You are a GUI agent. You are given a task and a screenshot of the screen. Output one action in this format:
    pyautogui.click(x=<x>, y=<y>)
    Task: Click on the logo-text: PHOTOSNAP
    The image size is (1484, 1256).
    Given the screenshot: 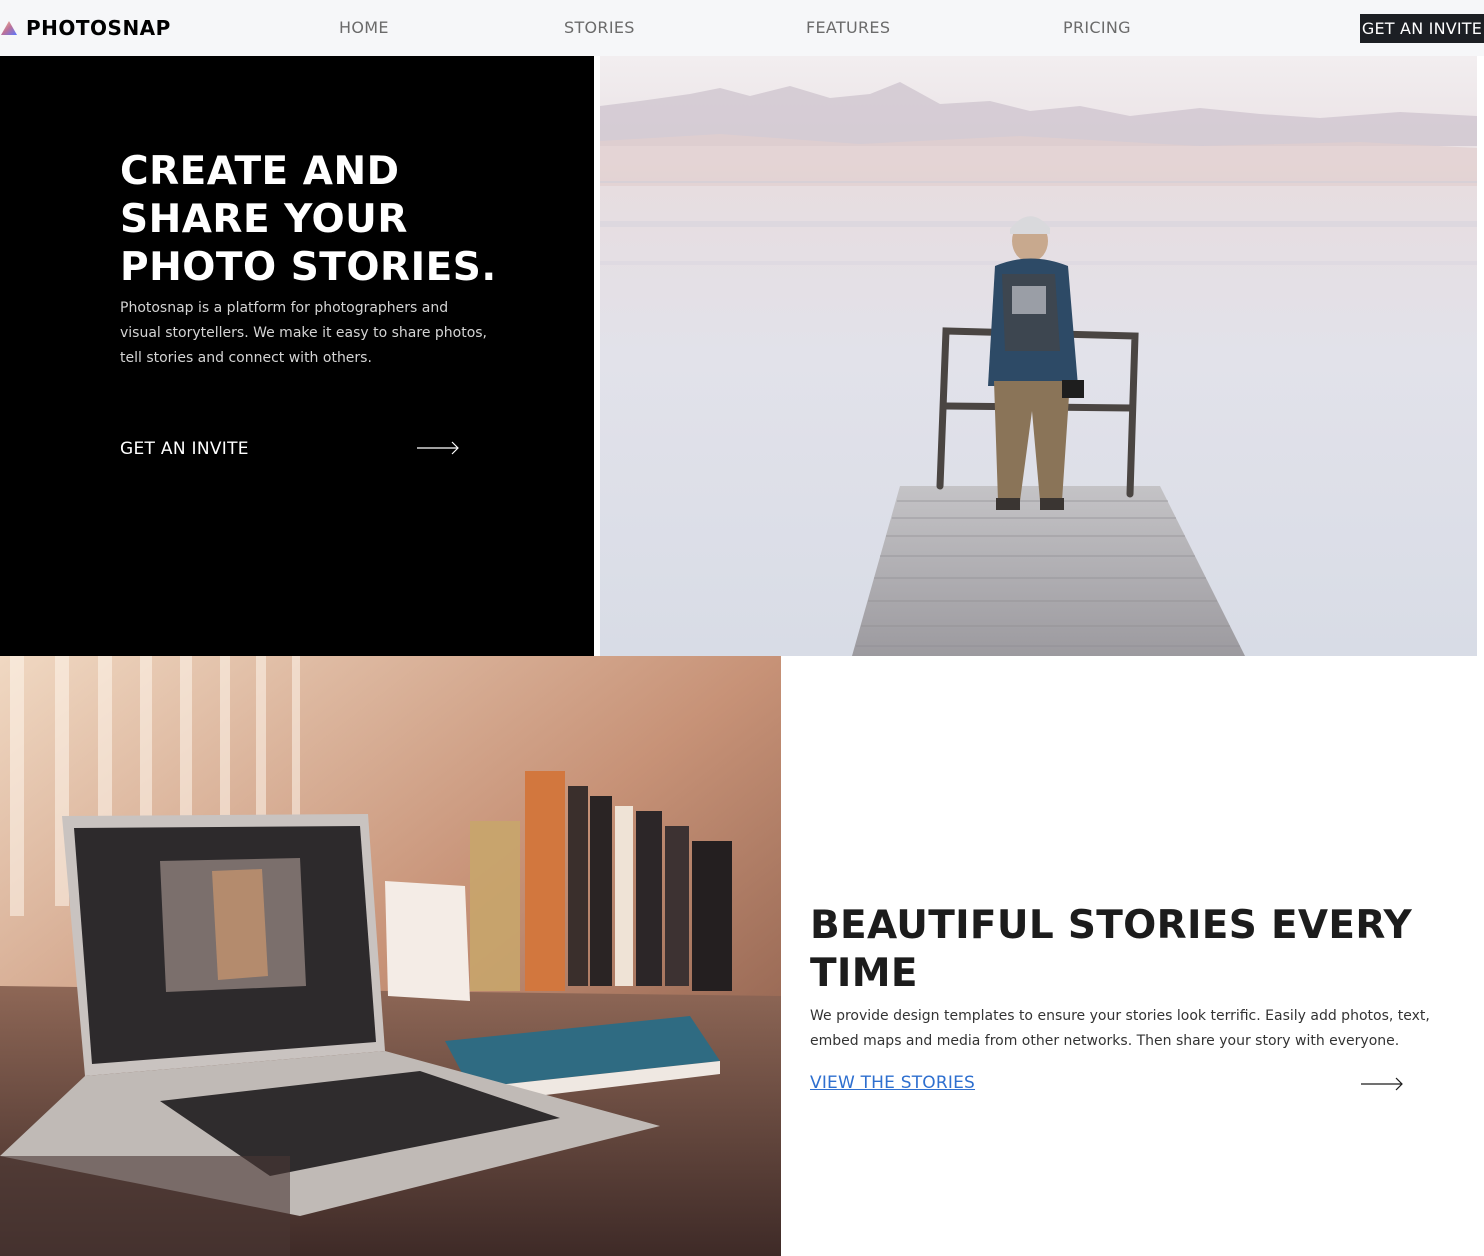 What is the action you would take?
    pyautogui.click(x=98, y=28)
    